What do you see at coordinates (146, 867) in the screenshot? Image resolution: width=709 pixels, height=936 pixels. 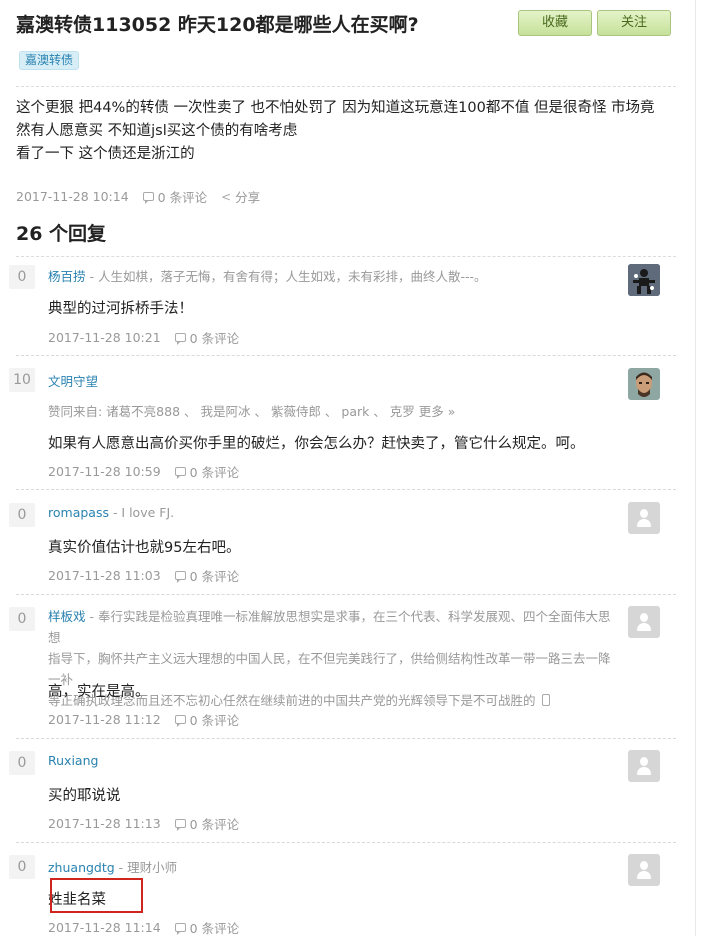 I see `user-signature: - 理财小师` at bounding box center [146, 867].